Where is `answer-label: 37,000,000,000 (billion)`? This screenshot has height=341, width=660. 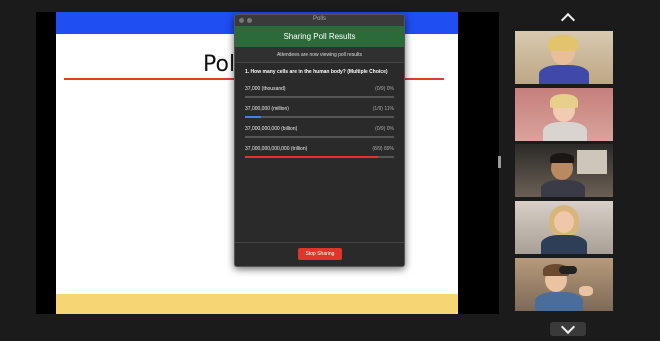
answer-label: 37,000,000,000 (billion) is located at coordinates (271, 129).